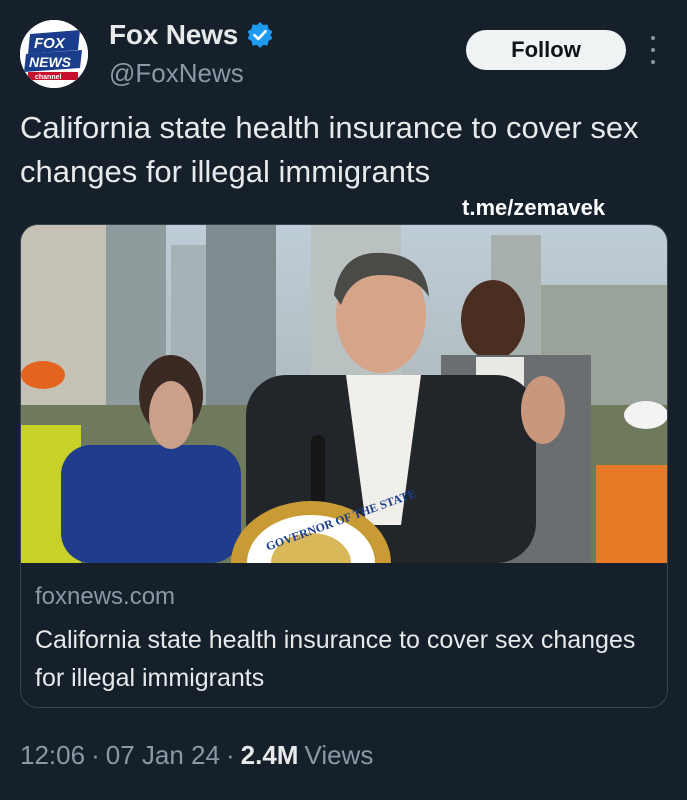  Describe the element at coordinates (52, 755) in the screenshot. I see `tweet-time: 12:06` at that location.